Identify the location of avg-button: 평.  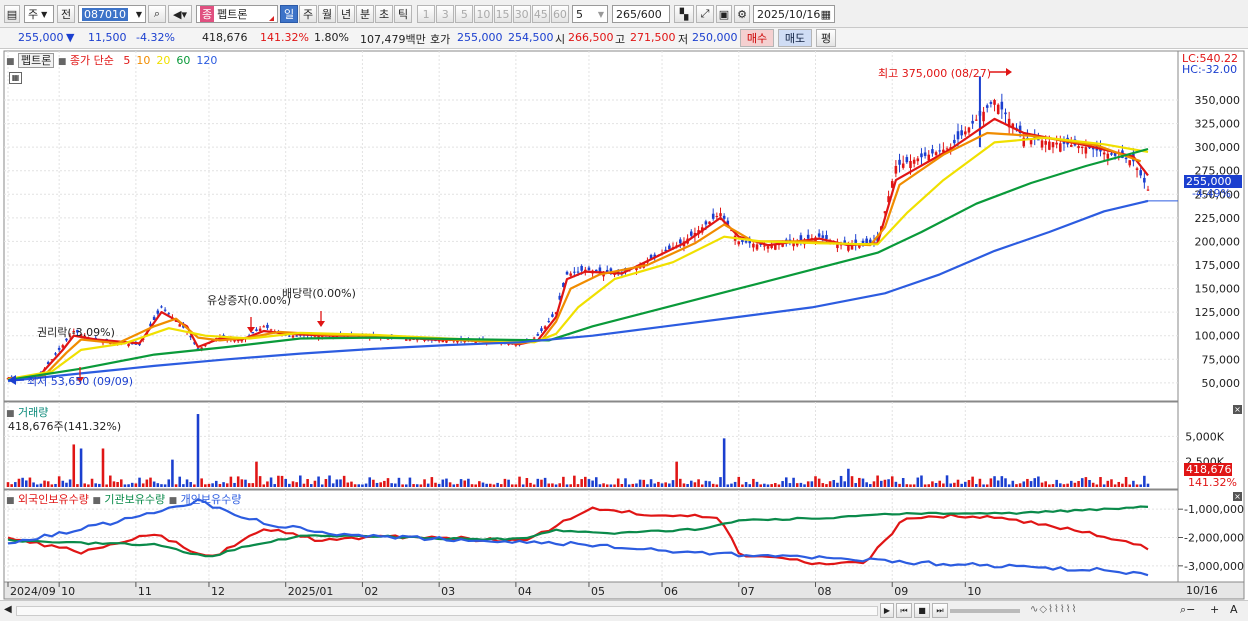
(826, 38).